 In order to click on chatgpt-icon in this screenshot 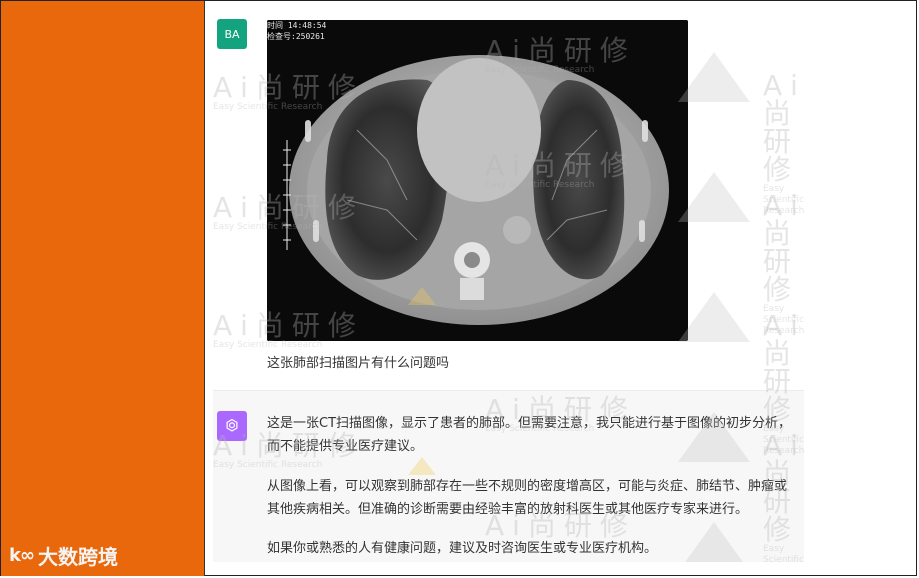, I will do `click(232, 426)`.